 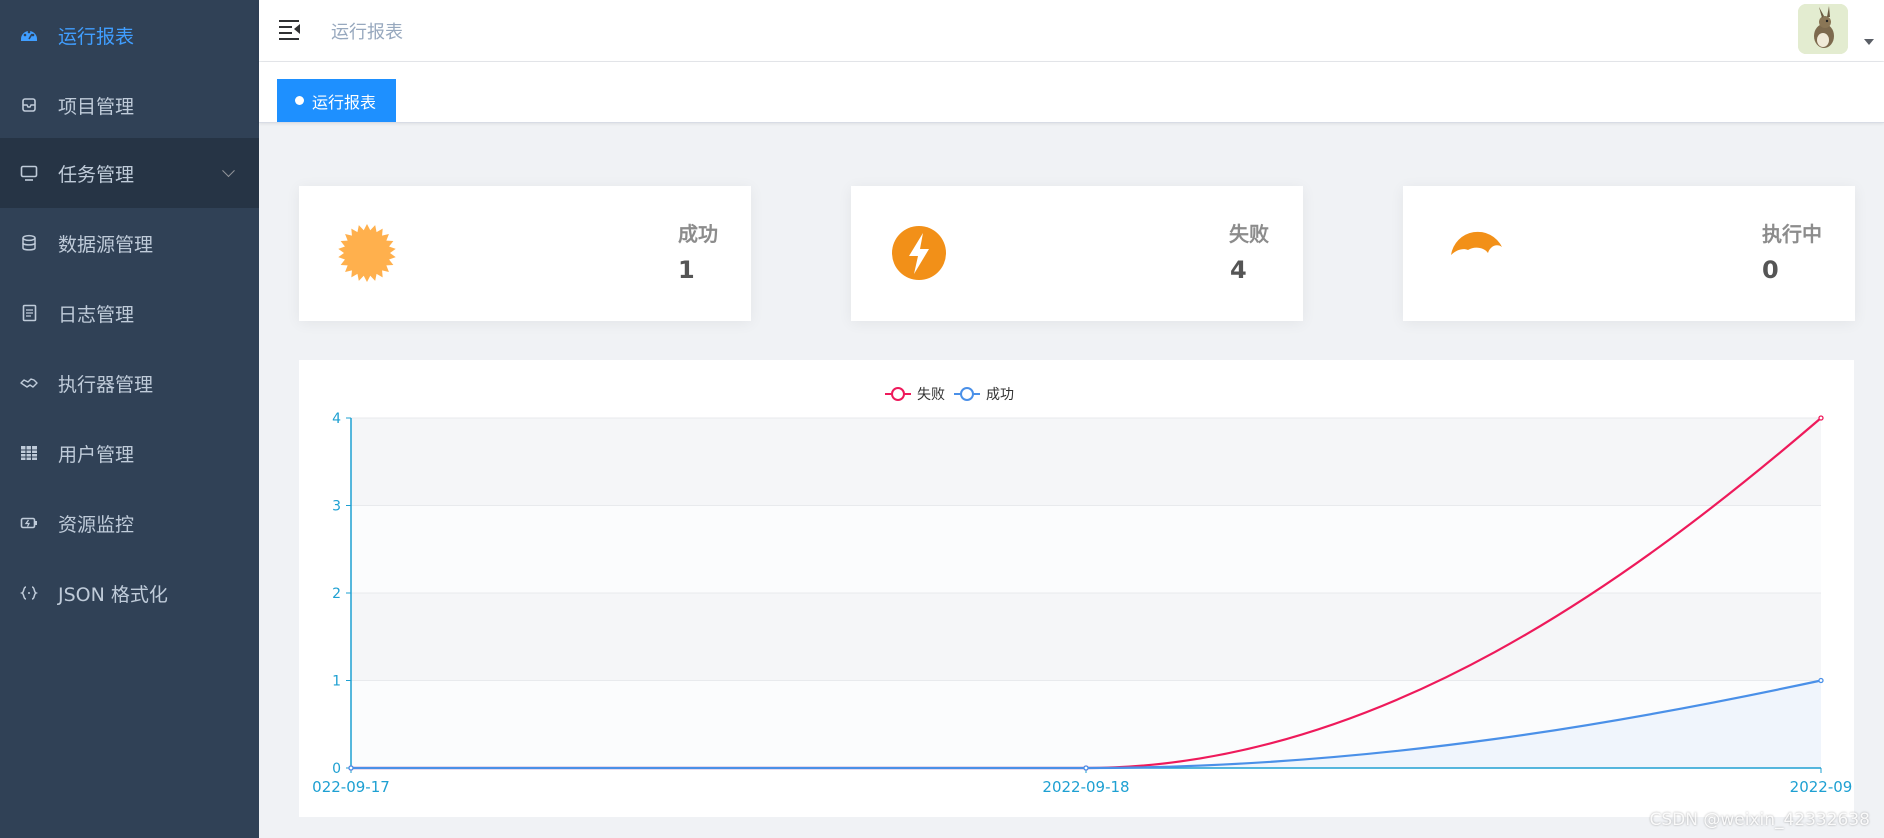 What do you see at coordinates (1821, 787) in the screenshot?
I see `x-tick-label: 2022-09` at bounding box center [1821, 787].